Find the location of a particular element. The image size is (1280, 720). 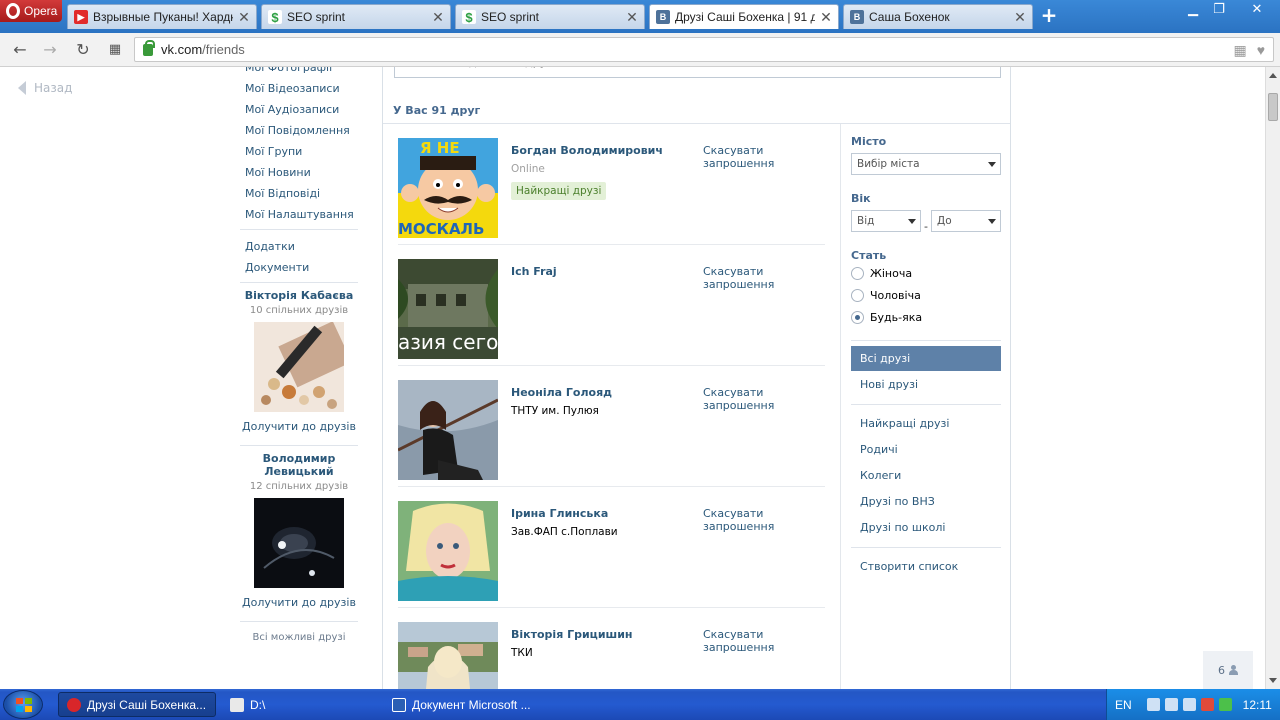

friend-name: Ірина Глинська is located at coordinates (559, 513).